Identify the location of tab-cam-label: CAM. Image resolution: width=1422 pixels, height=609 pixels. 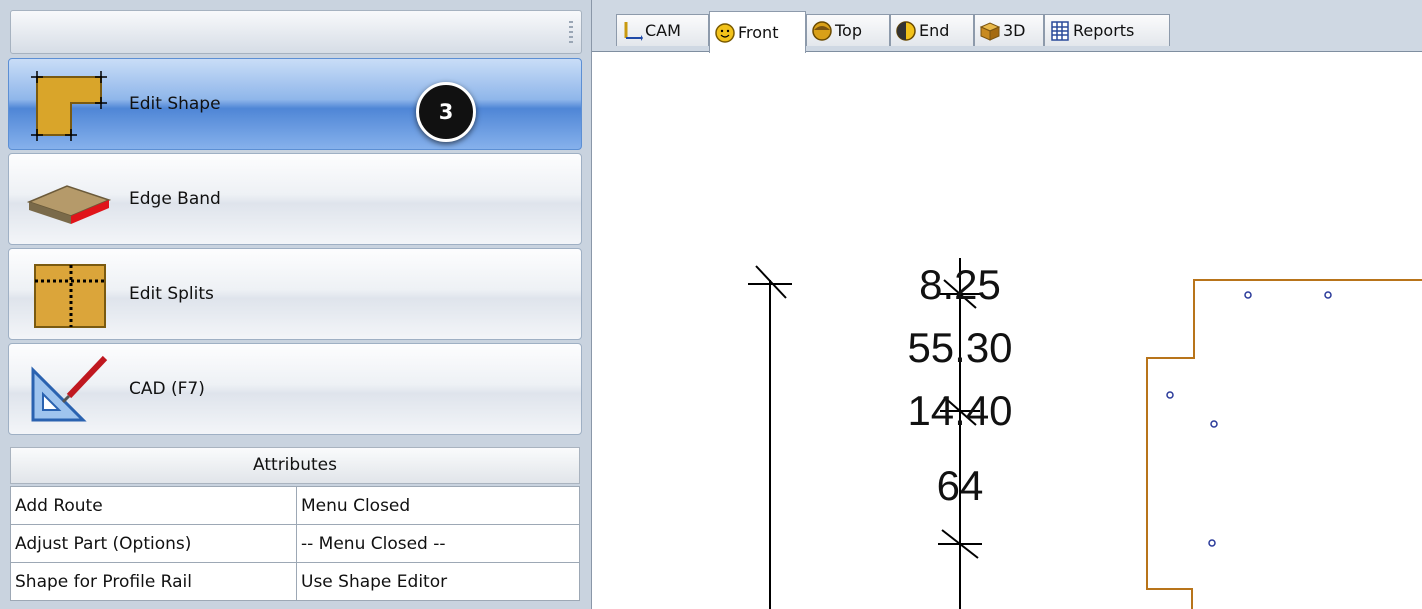
(663, 30).